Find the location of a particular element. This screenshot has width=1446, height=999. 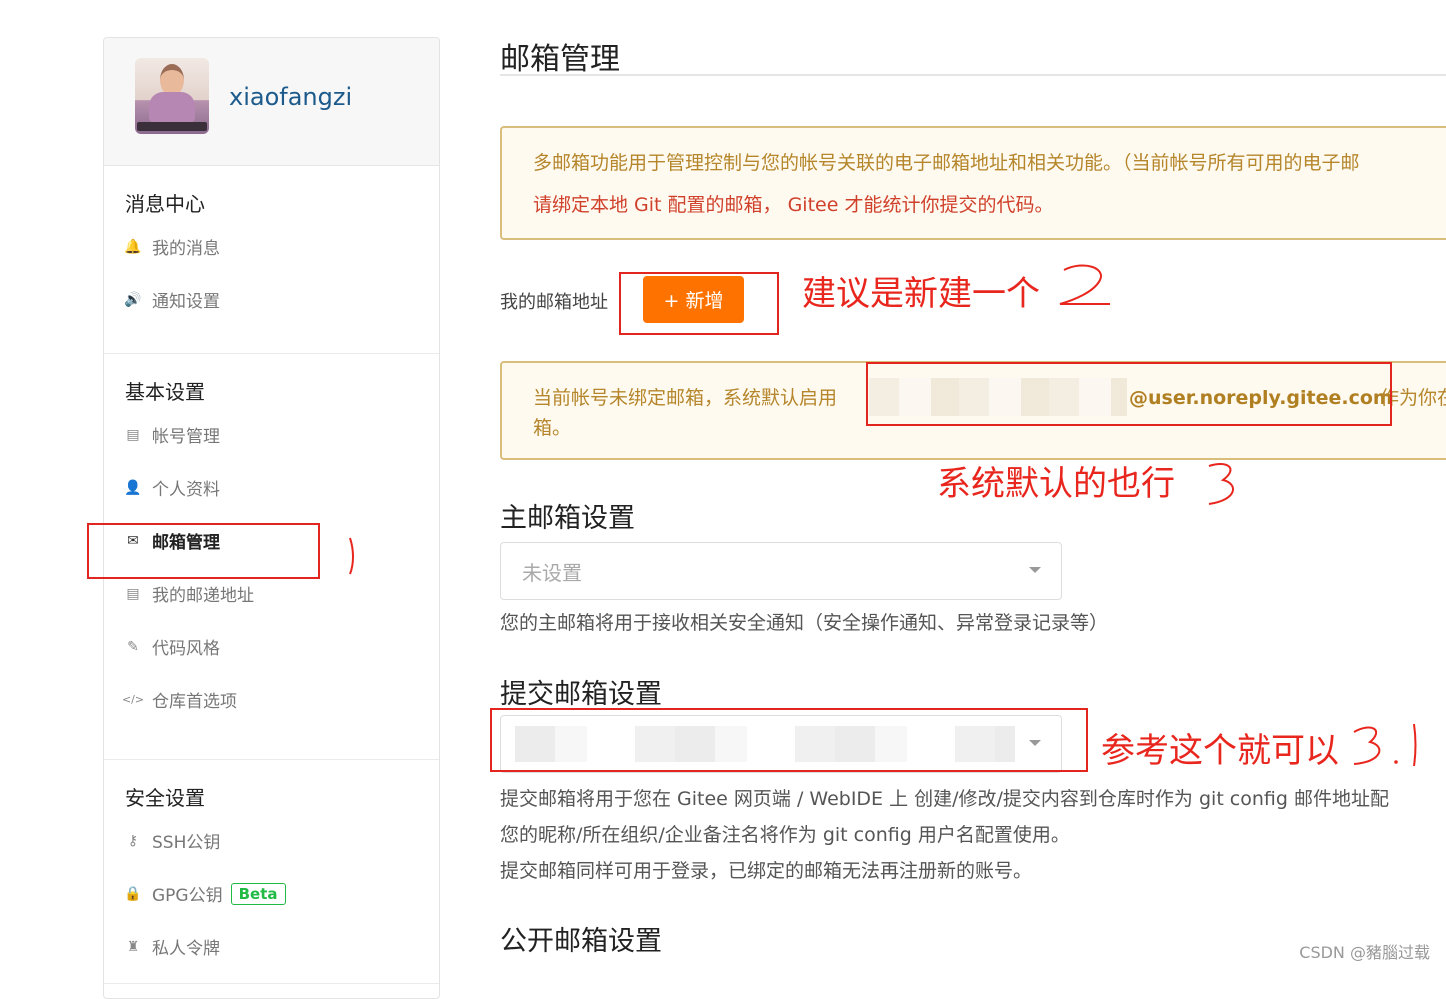

primary-email-heading: 主邮箱设置 is located at coordinates (567, 518).